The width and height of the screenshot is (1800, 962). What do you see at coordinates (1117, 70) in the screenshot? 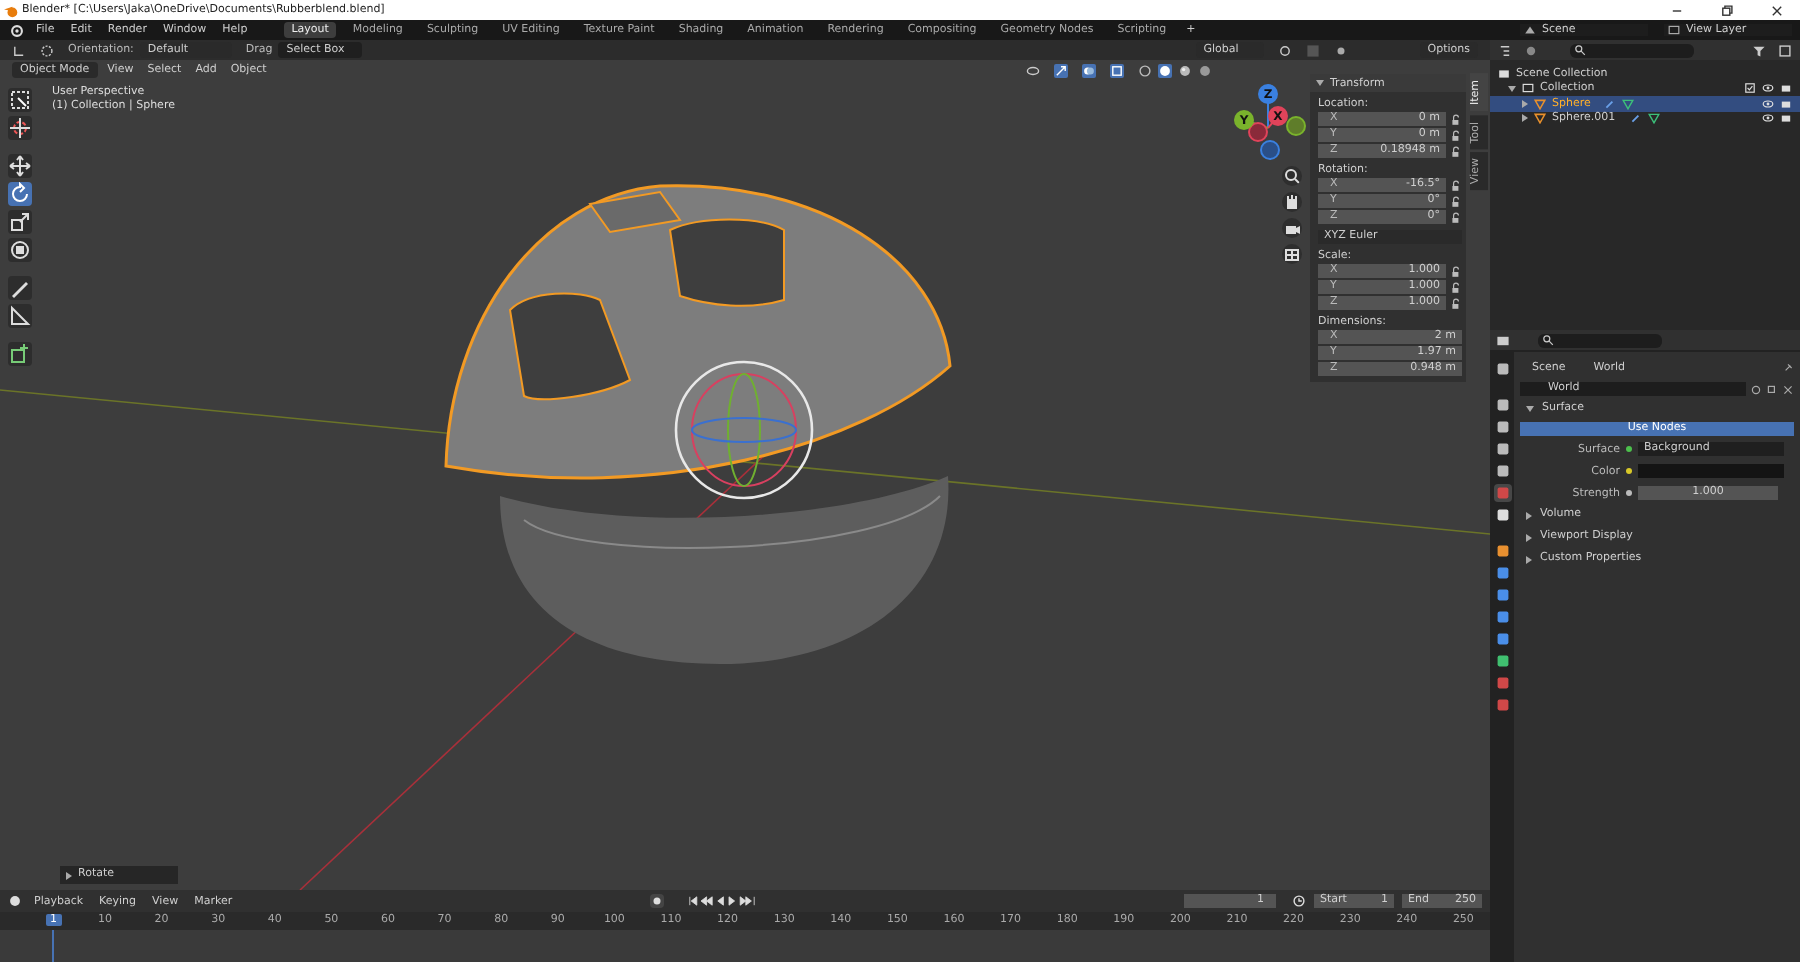
I see `xray-toggle-icon` at bounding box center [1117, 70].